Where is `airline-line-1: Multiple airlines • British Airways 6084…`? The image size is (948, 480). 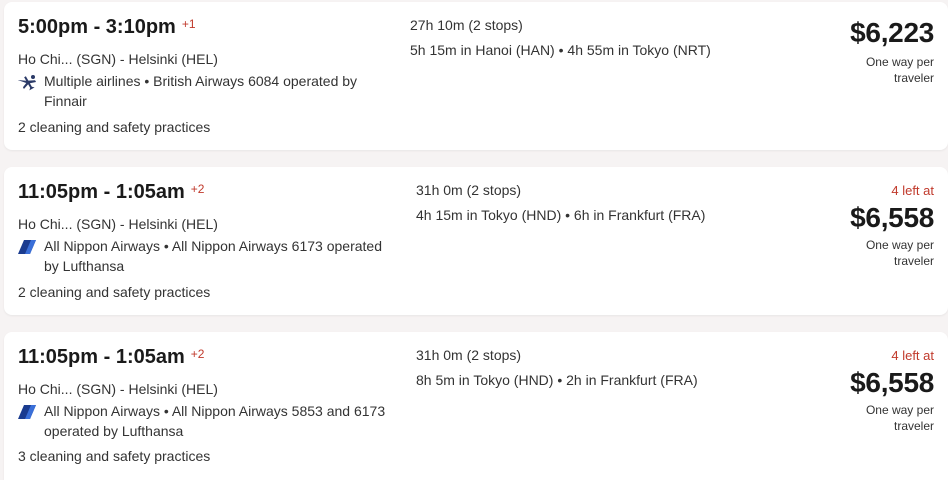 airline-line-1: Multiple airlines • British Airways 6084… is located at coordinates (201, 81).